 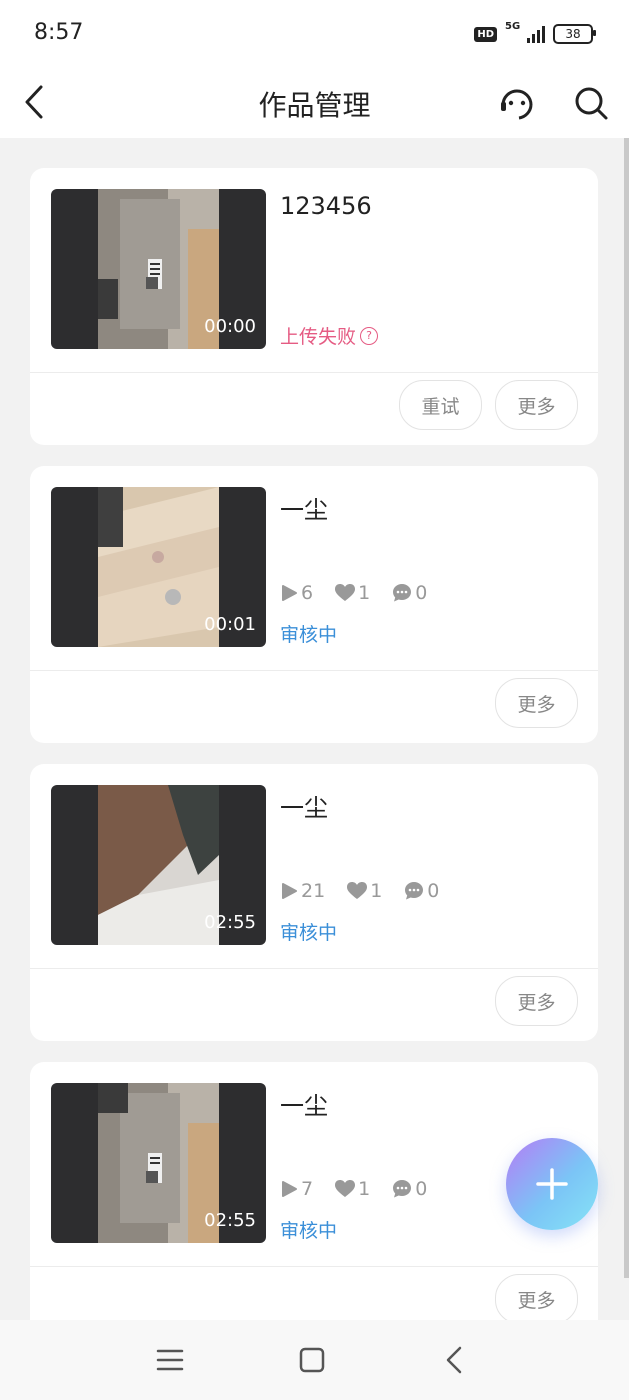 I want to click on play-count-value: 7, so click(x=307, y=1189).